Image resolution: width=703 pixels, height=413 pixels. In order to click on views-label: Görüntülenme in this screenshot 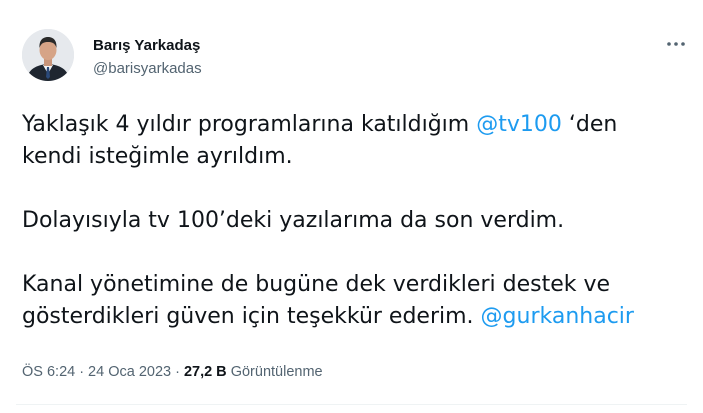, I will do `click(276, 372)`.